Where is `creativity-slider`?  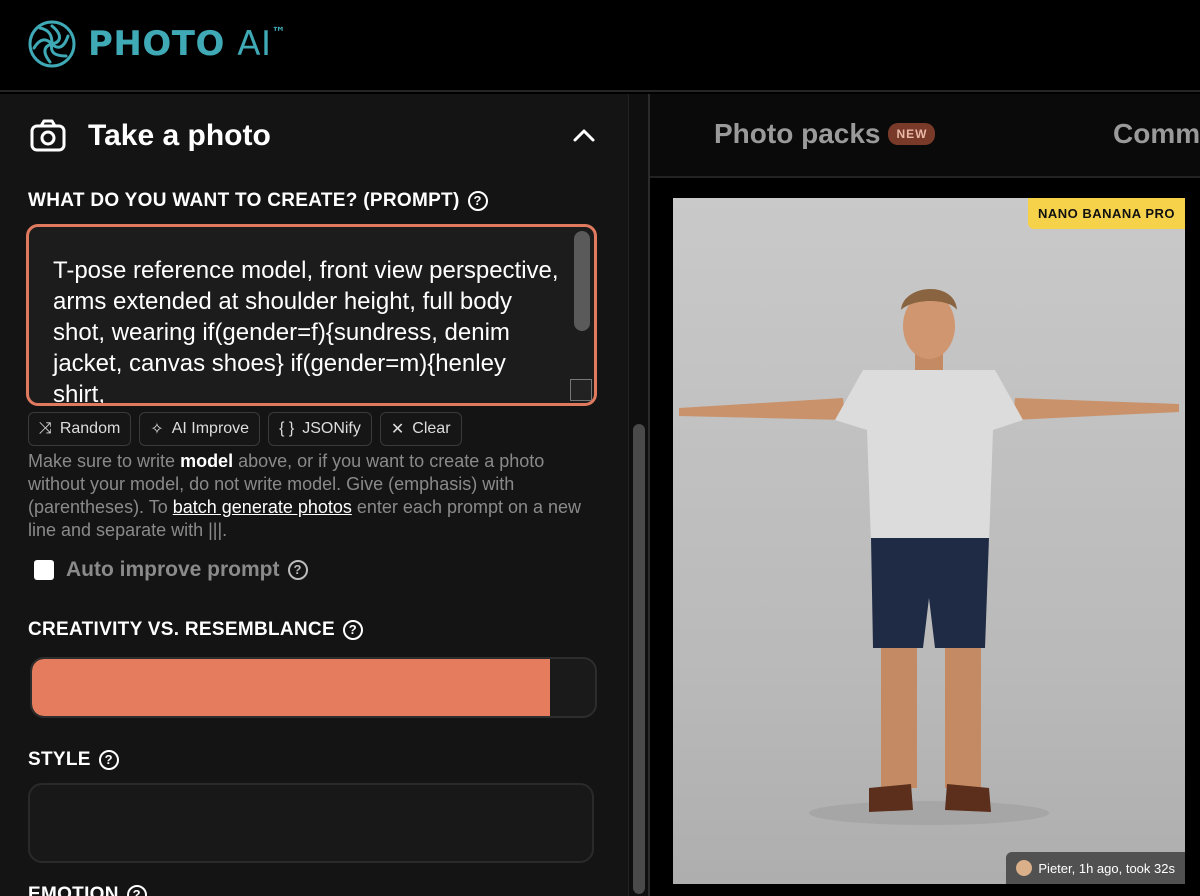
creativity-slider is located at coordinates (313, 687).